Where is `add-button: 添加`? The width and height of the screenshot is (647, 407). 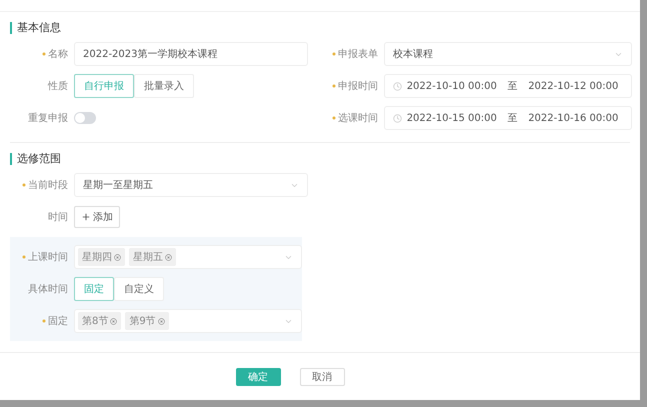 add-button: 添加 is located at coordinates (97, 217).